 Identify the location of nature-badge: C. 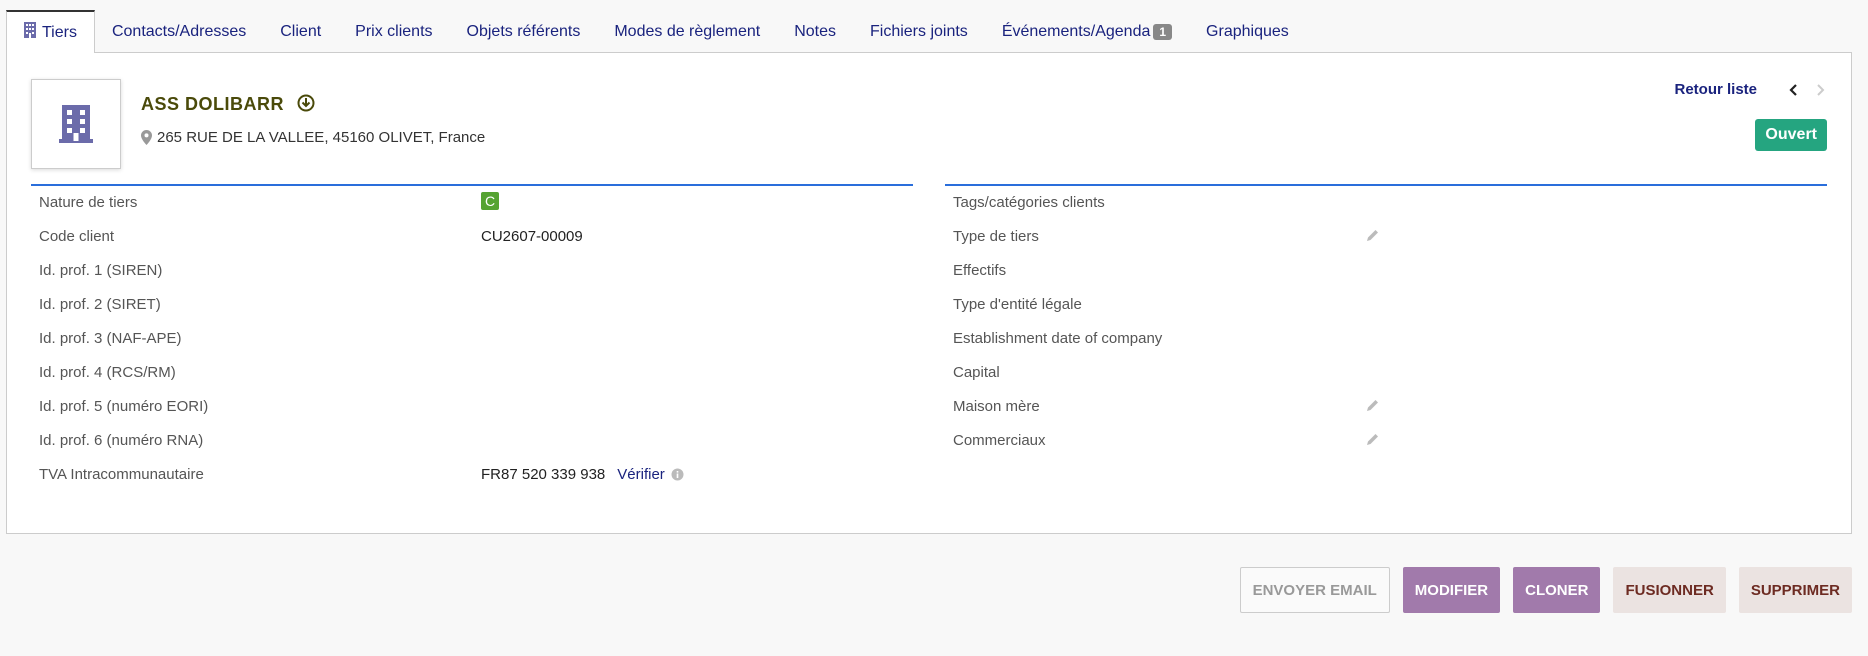
(490, 201).